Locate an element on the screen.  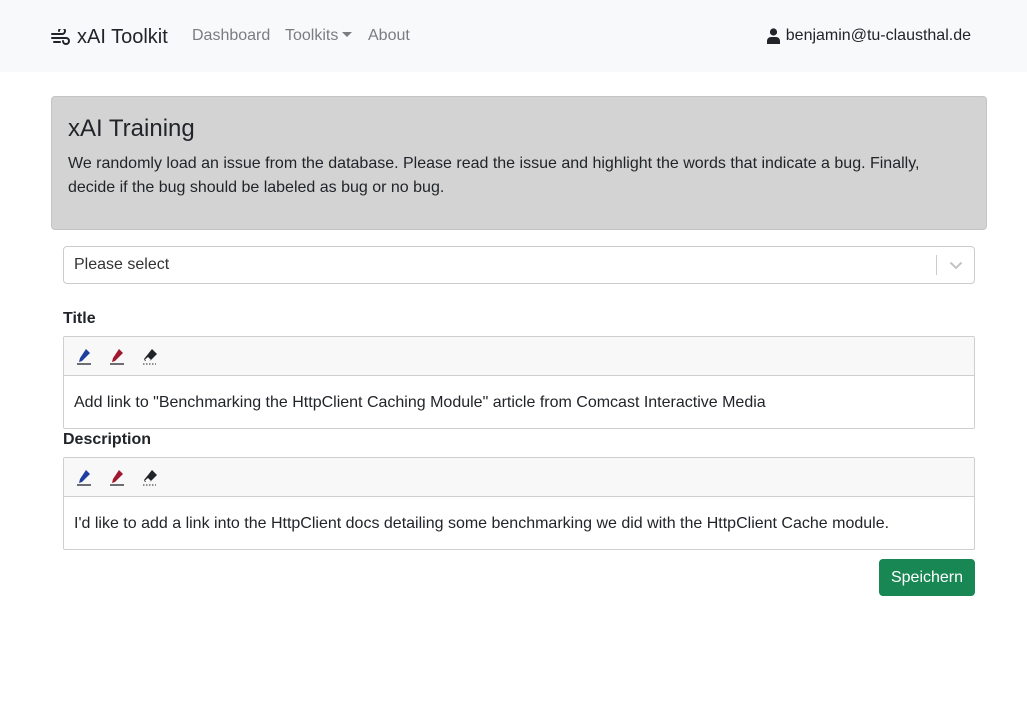
chevron-down-icon is located at coordinates (955, 265).